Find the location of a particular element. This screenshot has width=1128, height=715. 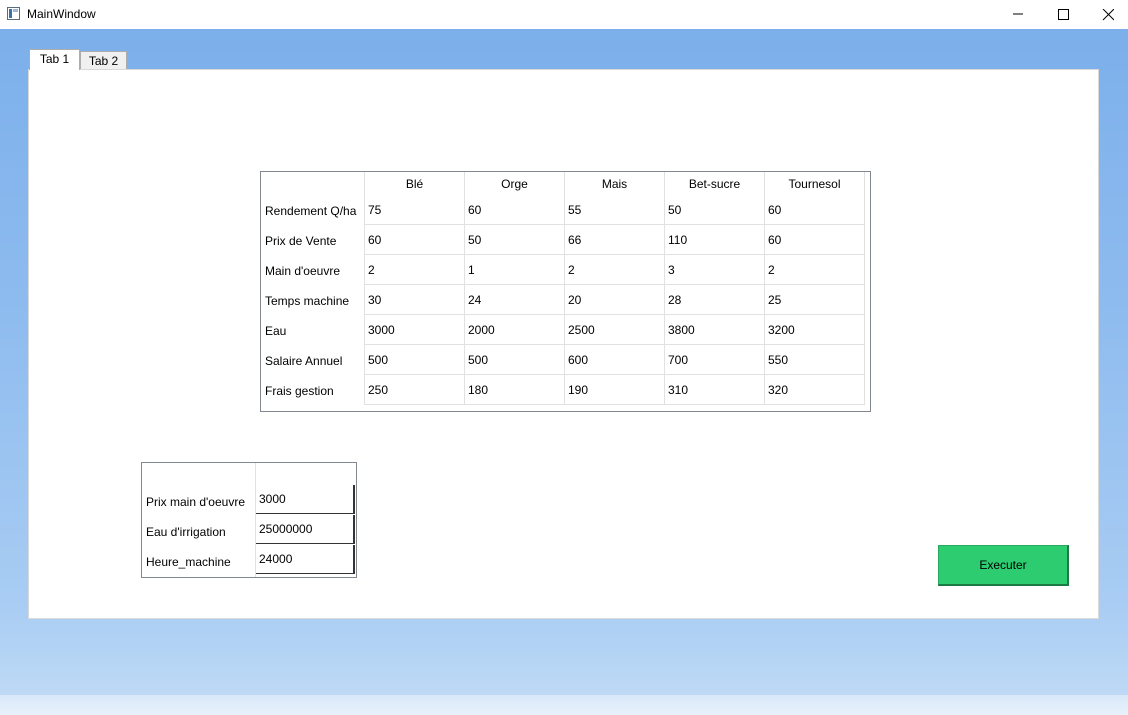

close-icon is located at coordinates (1108, 15).